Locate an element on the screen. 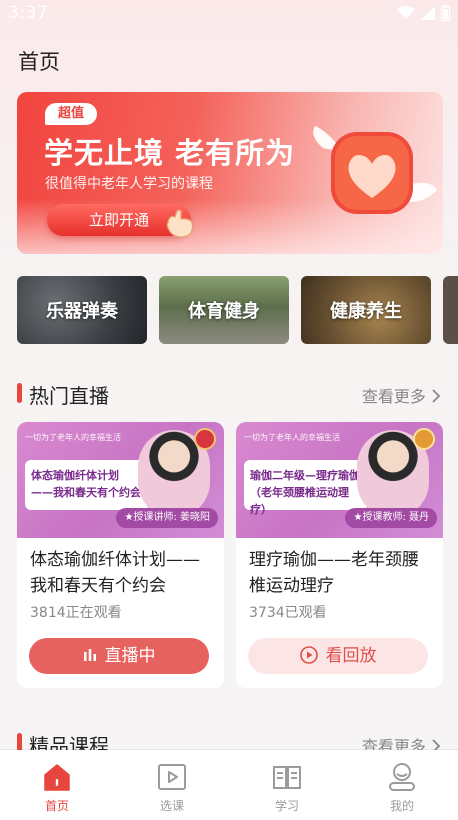 The height and width of the screenshot is (820, 458). nav-item-home: 首页 is located at coordinates (57, 785).